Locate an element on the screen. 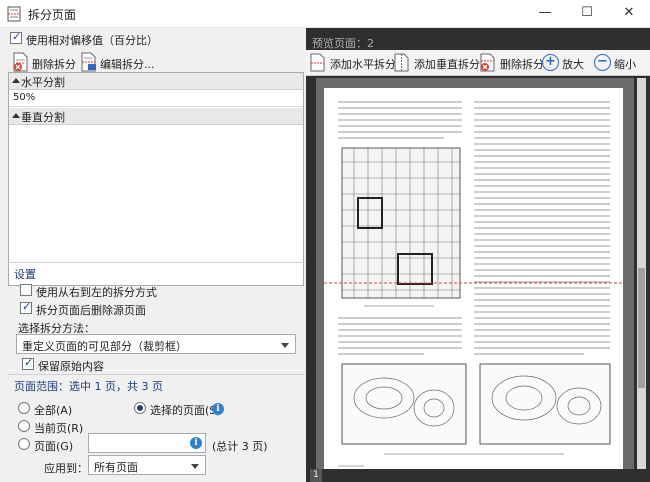 The image size is (650, 482). use-relative-offset-checkbox is located at coordinates (16, 37).